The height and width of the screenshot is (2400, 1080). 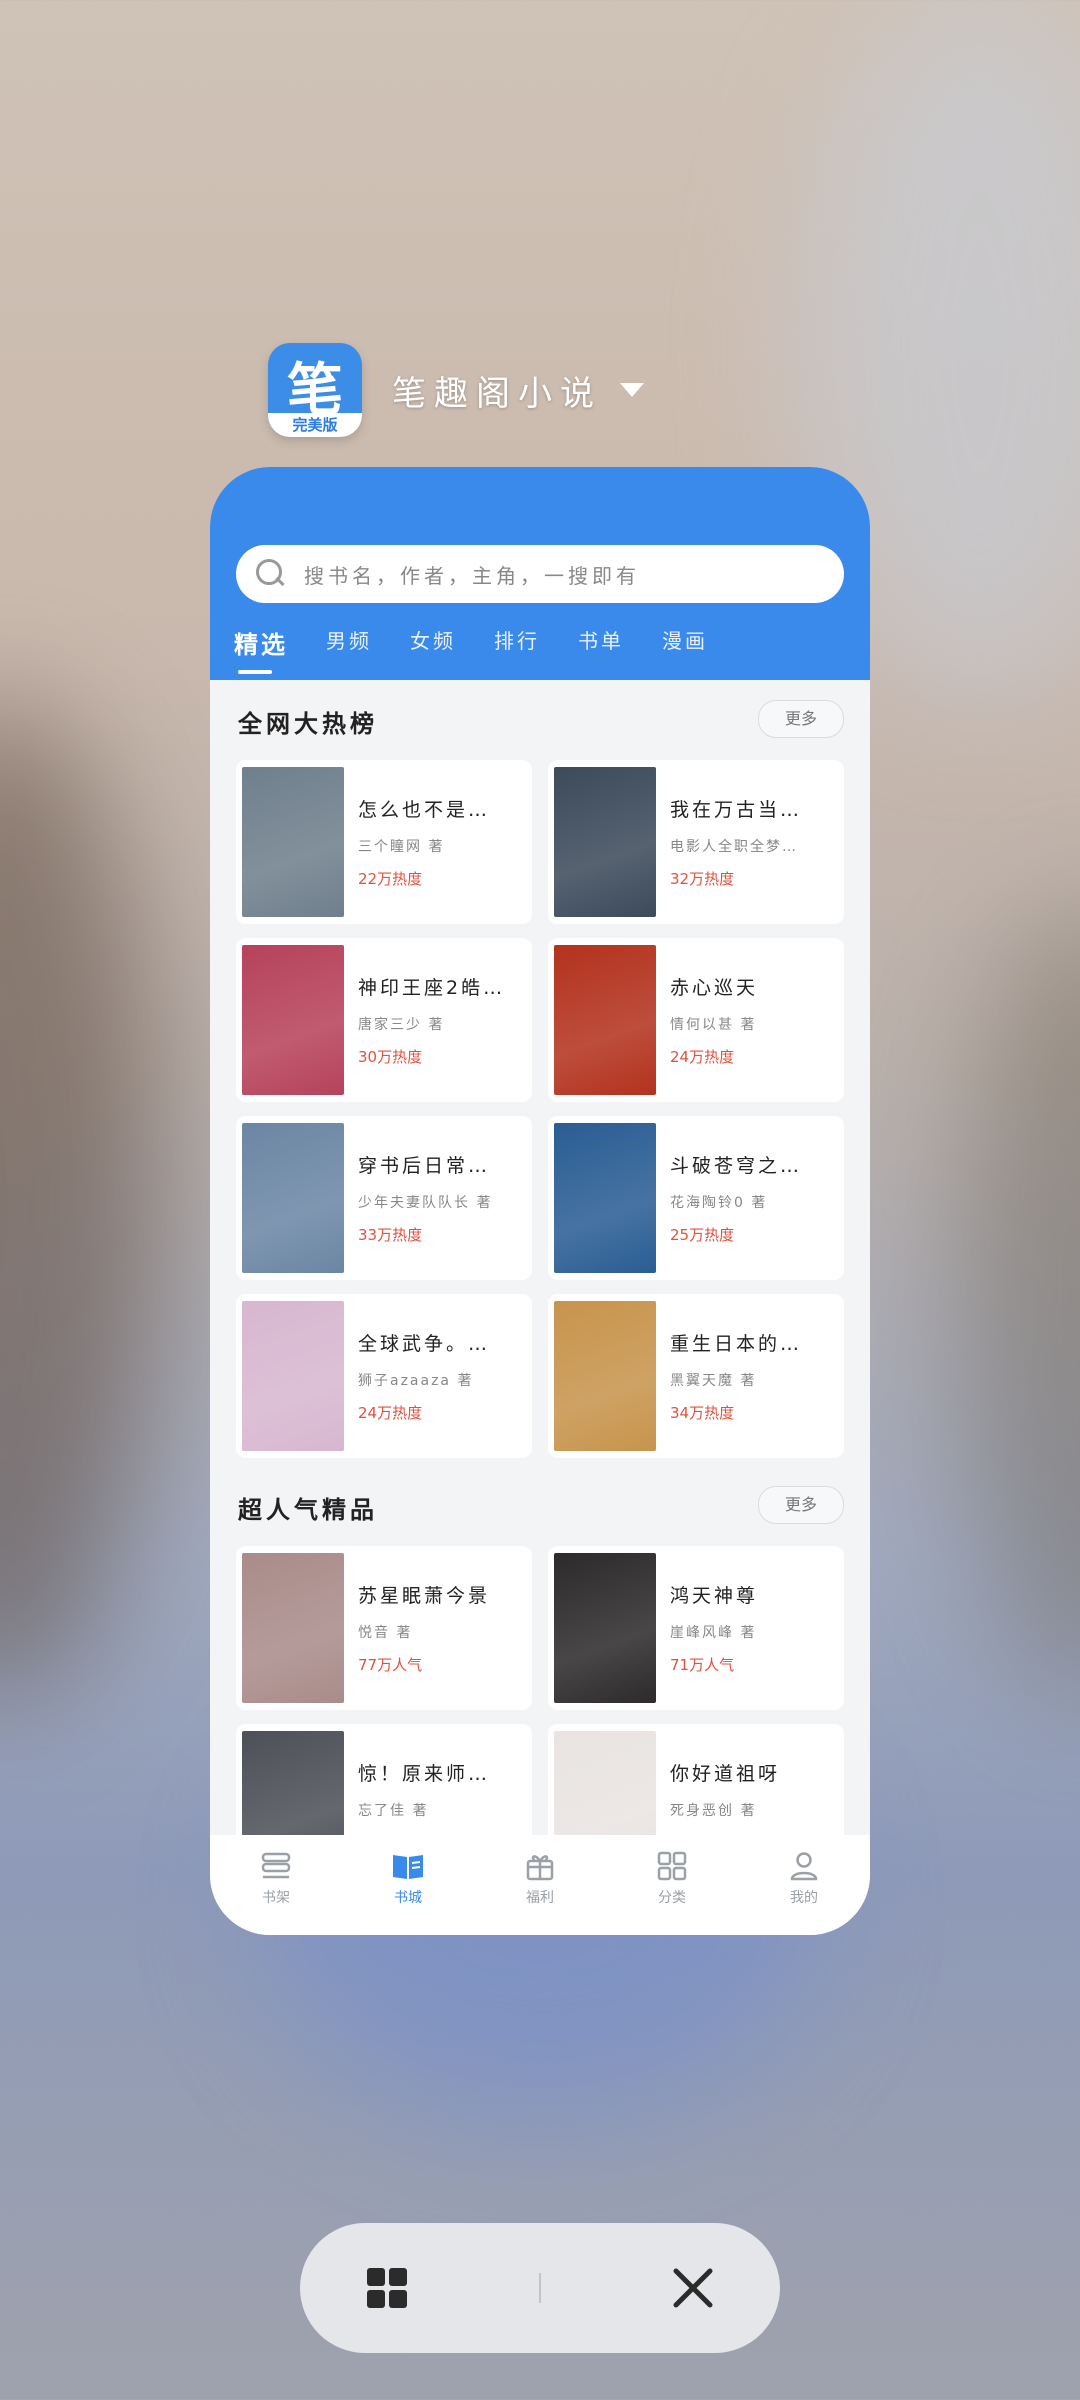 What do you see at coordinates (804, 1866) in the screenshot?
I see `person-icon` at bounding box center [804, 1866].